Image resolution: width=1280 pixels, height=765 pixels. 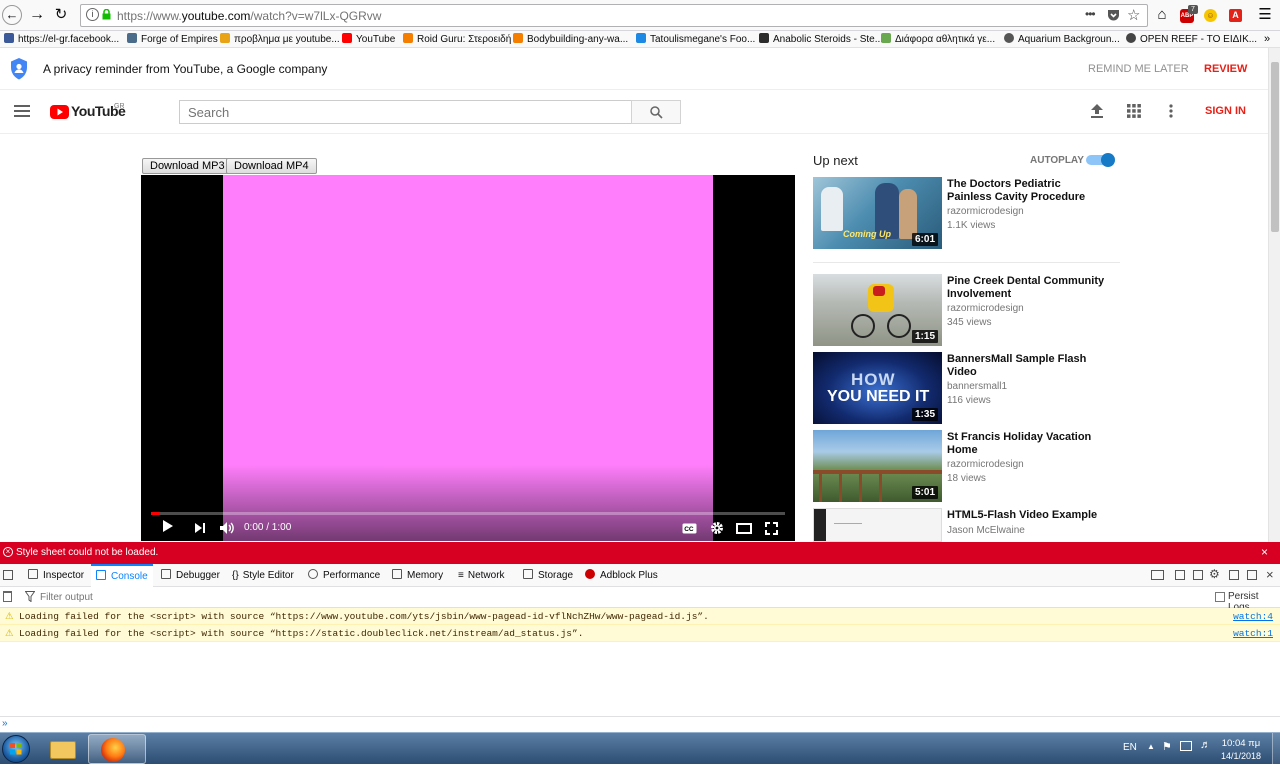 What do you see at coordinates (8, 575) in the screenshot?
I see `element-picker-icon` at bounding box center [8, 575].